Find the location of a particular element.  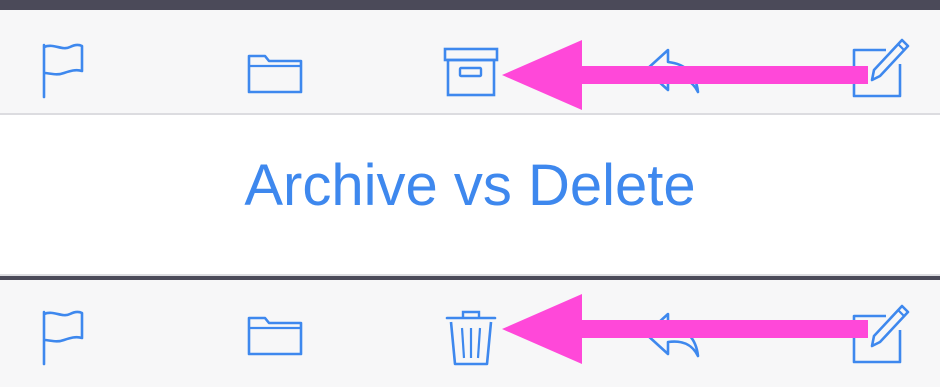

page-title: Archive vs Delete is located at coordinates (470, 185).